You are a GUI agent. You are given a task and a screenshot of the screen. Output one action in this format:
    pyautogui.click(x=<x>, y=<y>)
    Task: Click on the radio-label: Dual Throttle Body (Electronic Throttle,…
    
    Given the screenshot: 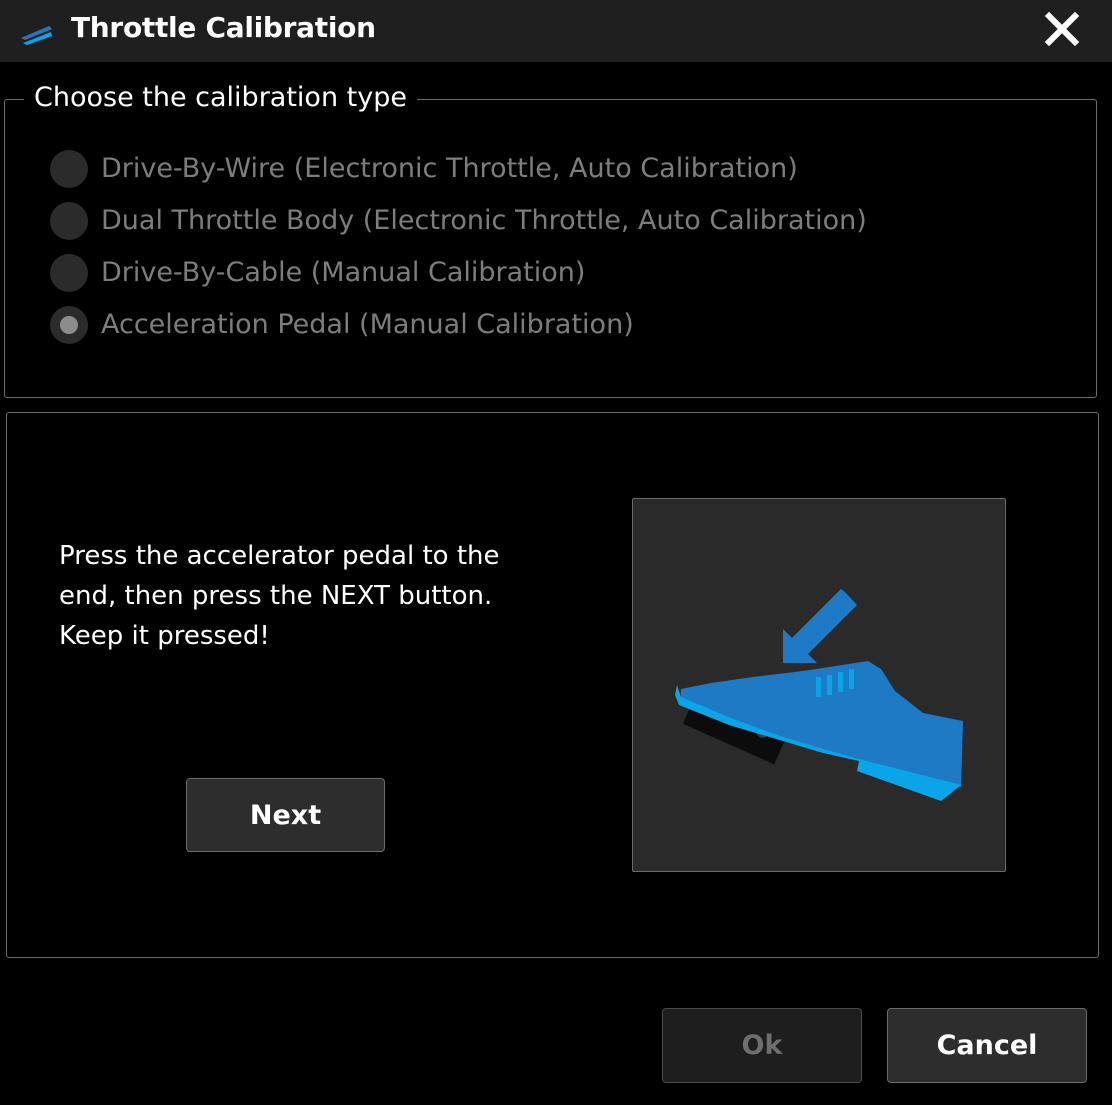 What is the action you would take?
    pyautogui.click(x=484, y=220)
    